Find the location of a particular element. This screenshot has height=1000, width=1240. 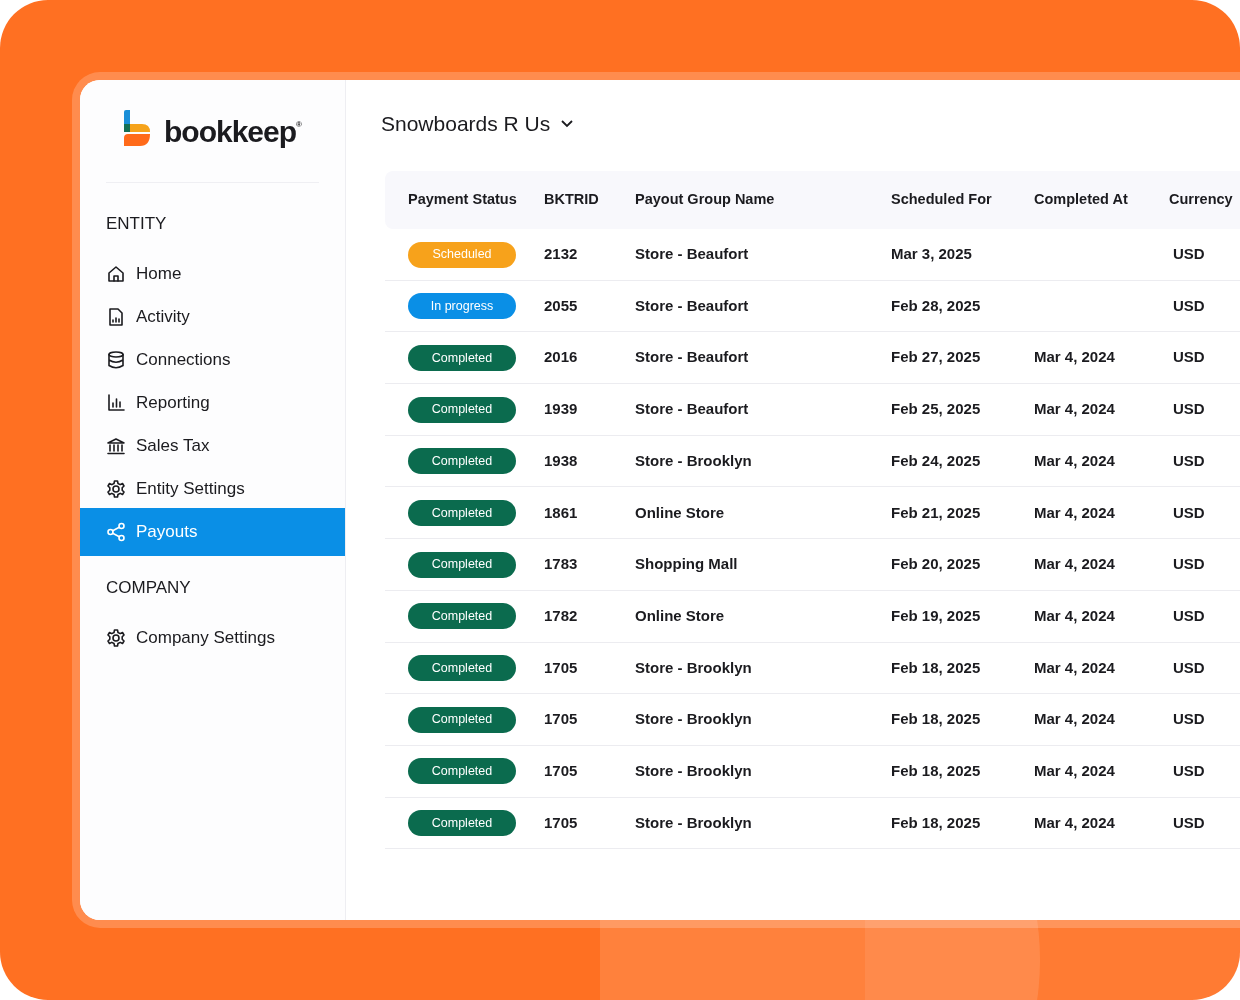

home-icon is located at coordinates (116, 273).